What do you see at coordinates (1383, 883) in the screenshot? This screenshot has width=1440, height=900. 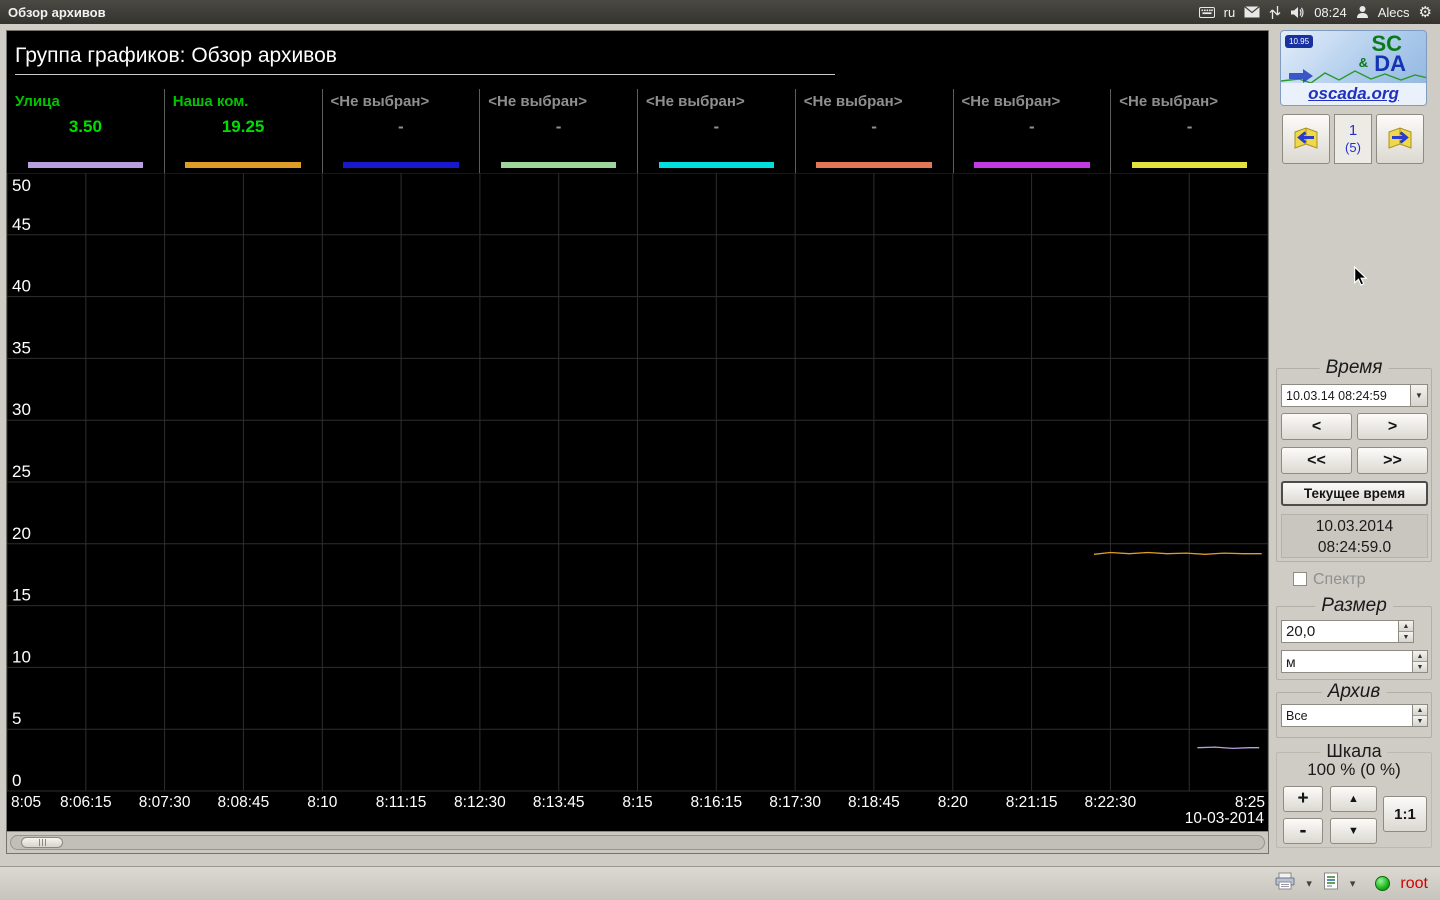 I see `status-led` at bounding box center [1383, 883].